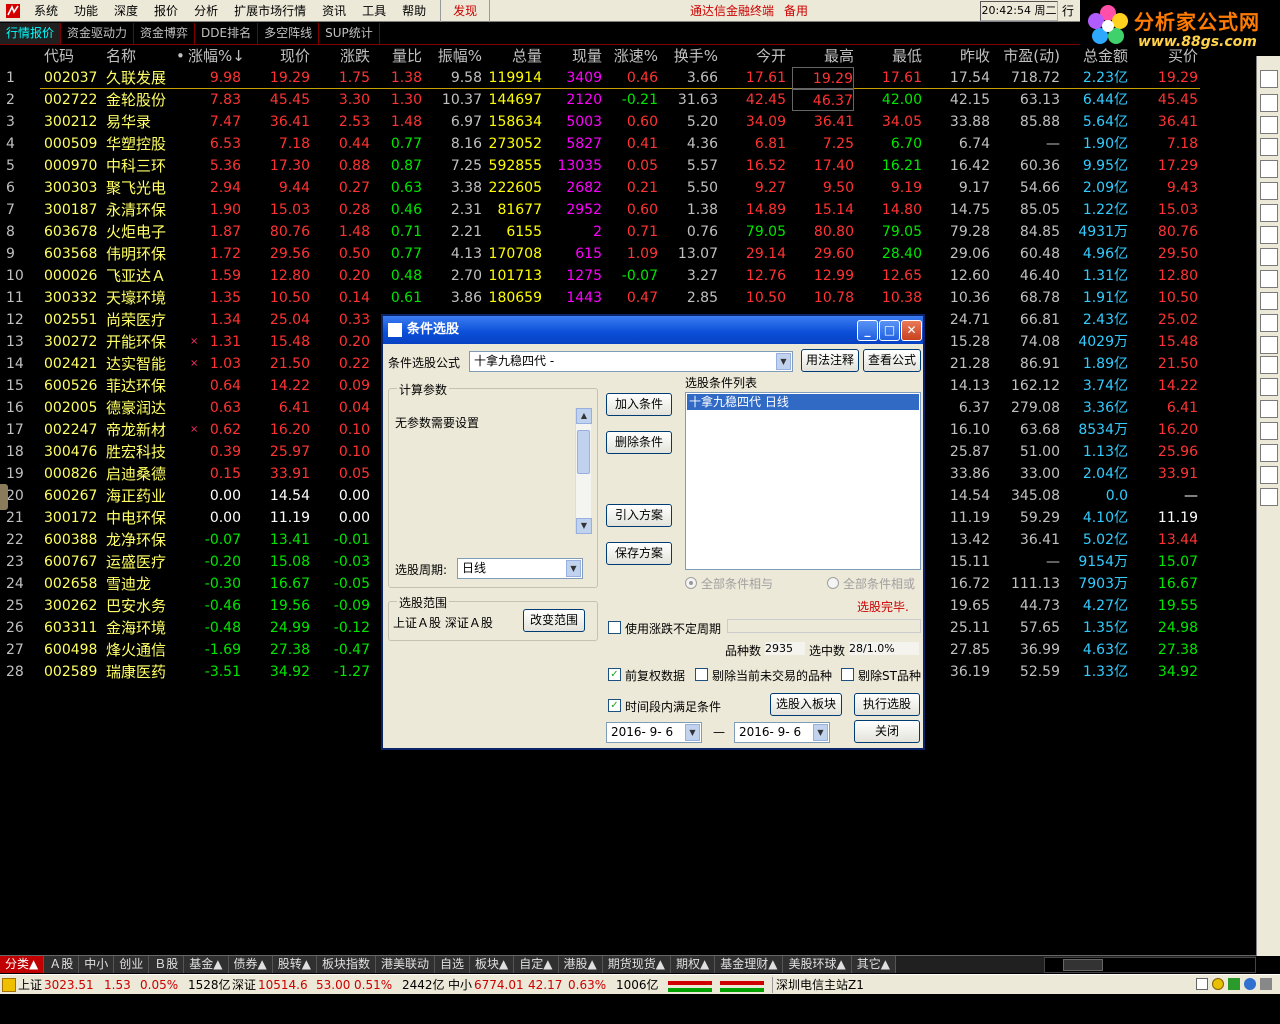 The height and width of the screenshot is (1024, 1280). What do you see at coordinates (820, 985) in the screenshot?
I see `server-name: 深圳电信主站Z1` at bounding box center [820, 985].